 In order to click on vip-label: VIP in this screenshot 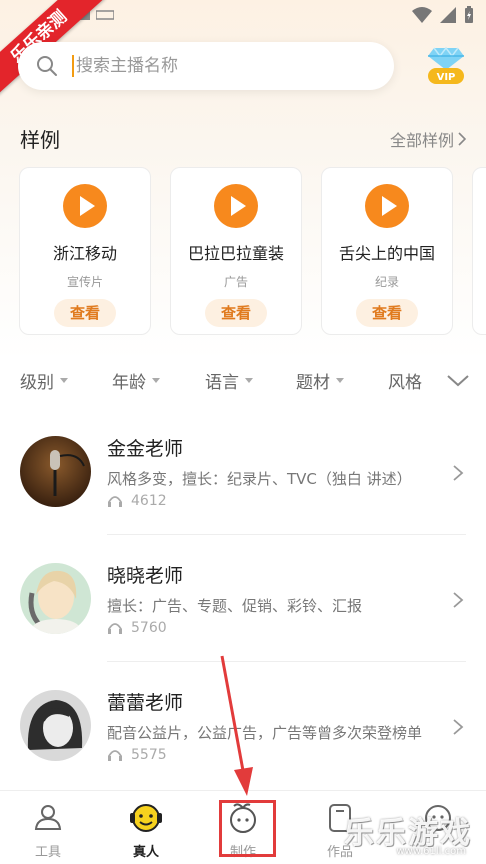, I will do `click(446, 77)`.